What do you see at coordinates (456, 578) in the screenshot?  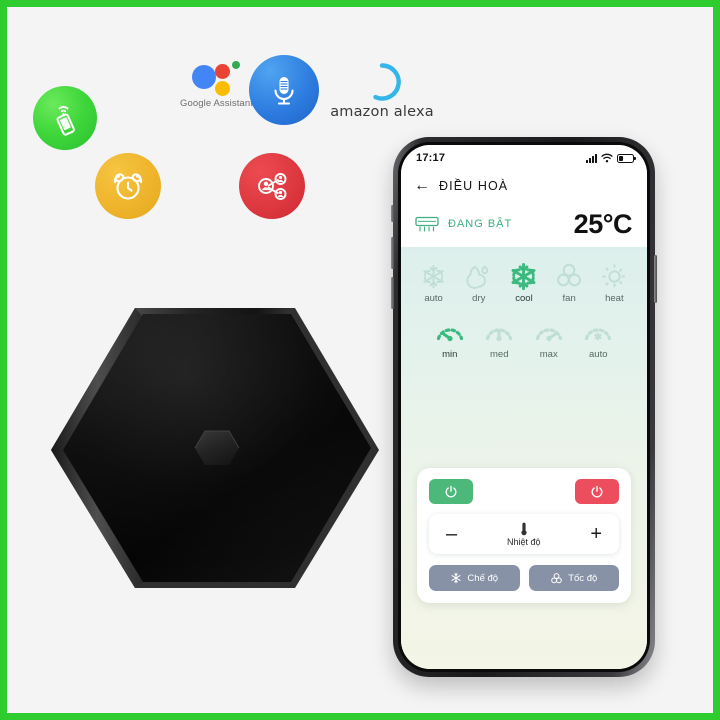 I see `snowflake-small-icon` at bounding box center [456, 578].